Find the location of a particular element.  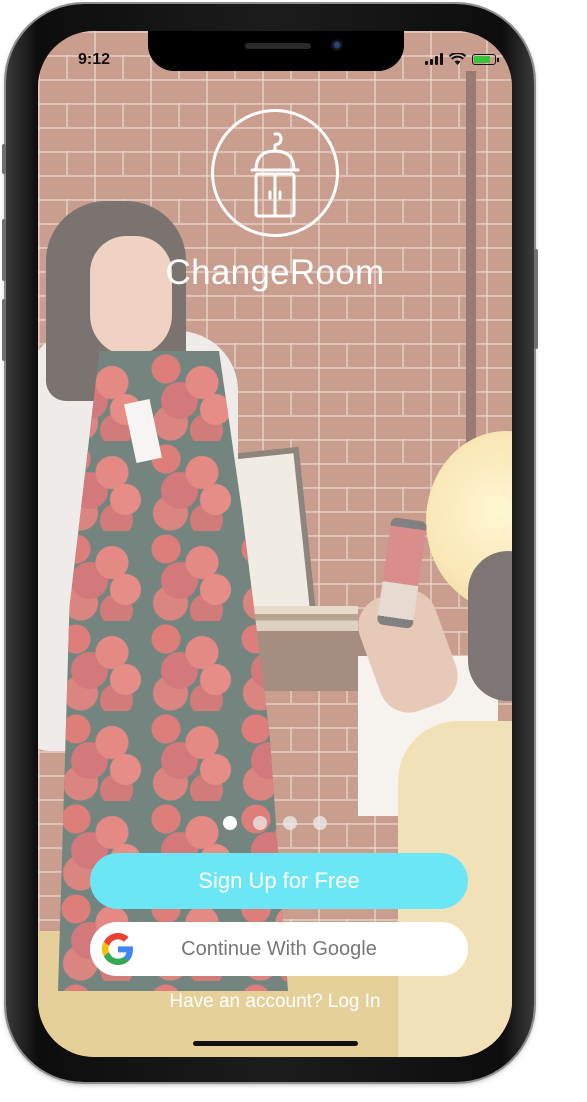

google-signin-button: Continue With Google is located at coordinates (279, 949).